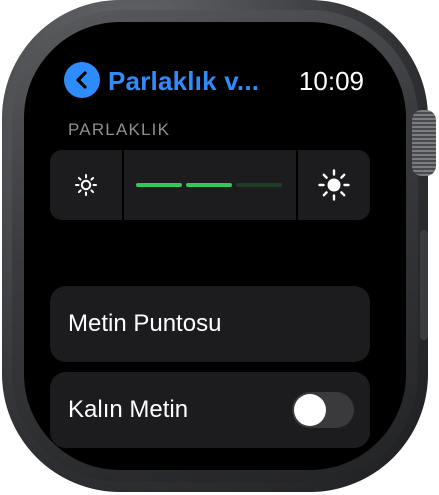 The image size is (439, 495). What do you see at coordinates (210, 410) in the screenshot?
I see `bold-text-row: Kalın Metin` at bounding box center [210, 410].